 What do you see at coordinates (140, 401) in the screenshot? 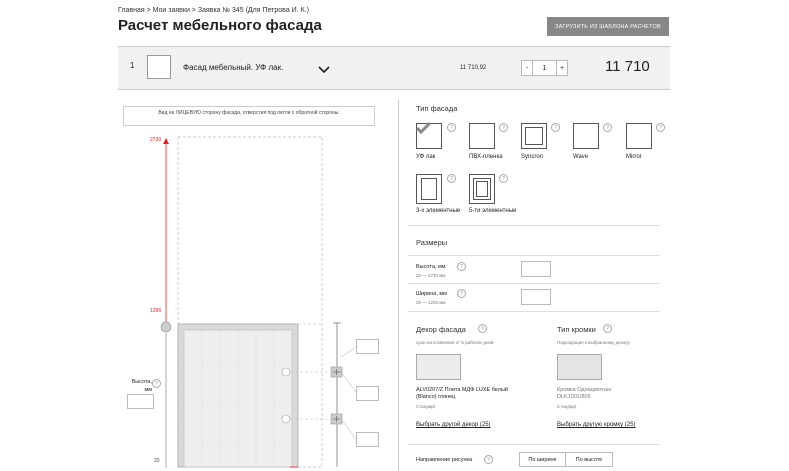
I see `preview-height-input` at bounding box center [140, 401].